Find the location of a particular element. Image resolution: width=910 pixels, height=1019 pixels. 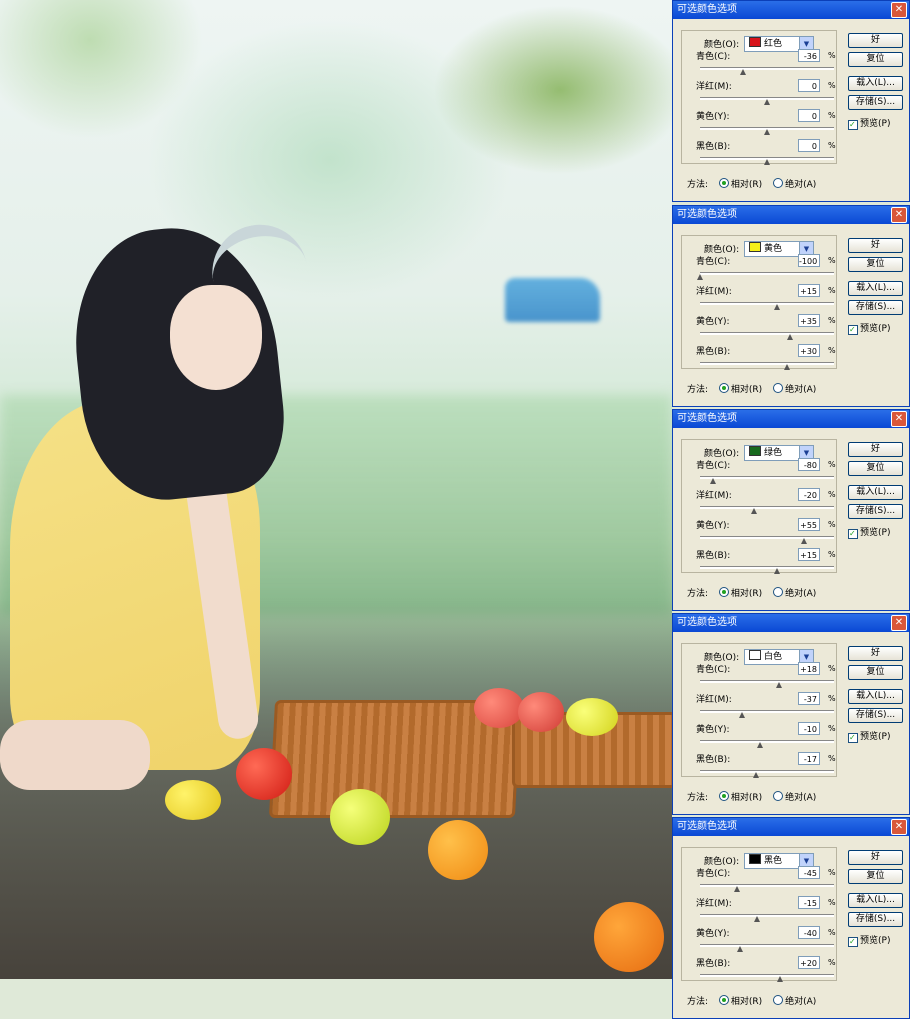

slider-value-input: -100 is located at coordinates (809, 260).